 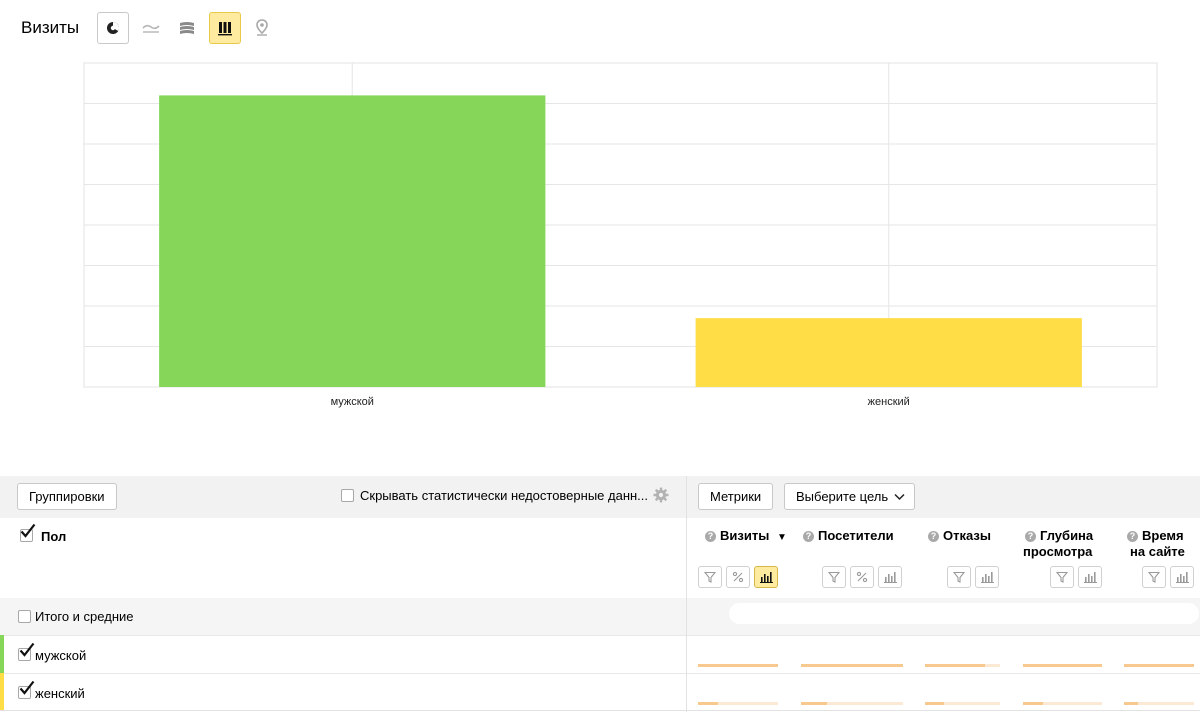 I want to click on line-chart-icon, so click(x=151, y=28).